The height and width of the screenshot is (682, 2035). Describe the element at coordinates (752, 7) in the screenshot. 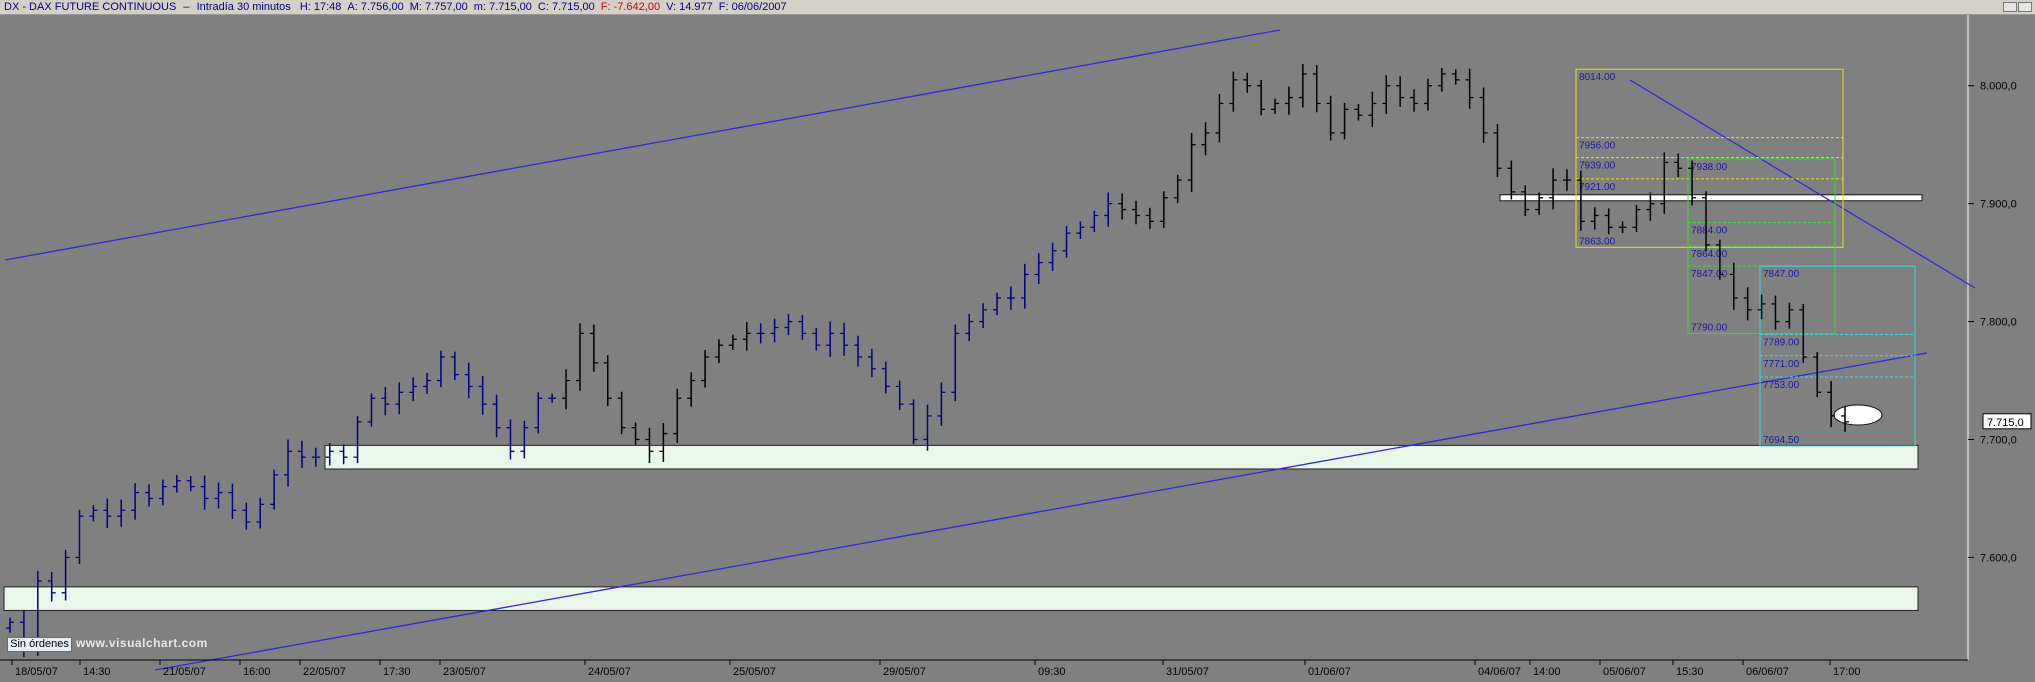

I see `stat-7: F: 06/06/2007` at that location.